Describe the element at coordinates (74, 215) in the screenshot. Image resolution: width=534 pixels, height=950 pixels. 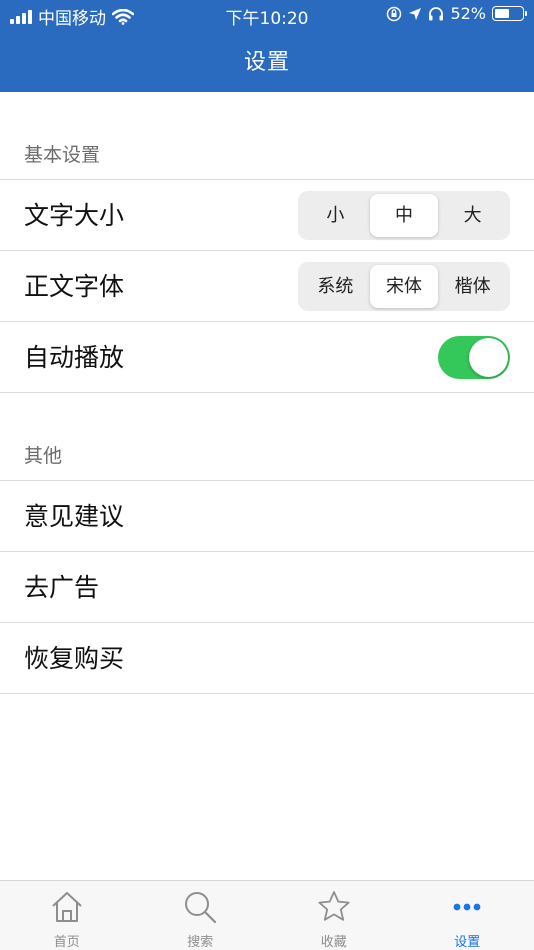
I see `font-size-label: 文字大小` at that location.